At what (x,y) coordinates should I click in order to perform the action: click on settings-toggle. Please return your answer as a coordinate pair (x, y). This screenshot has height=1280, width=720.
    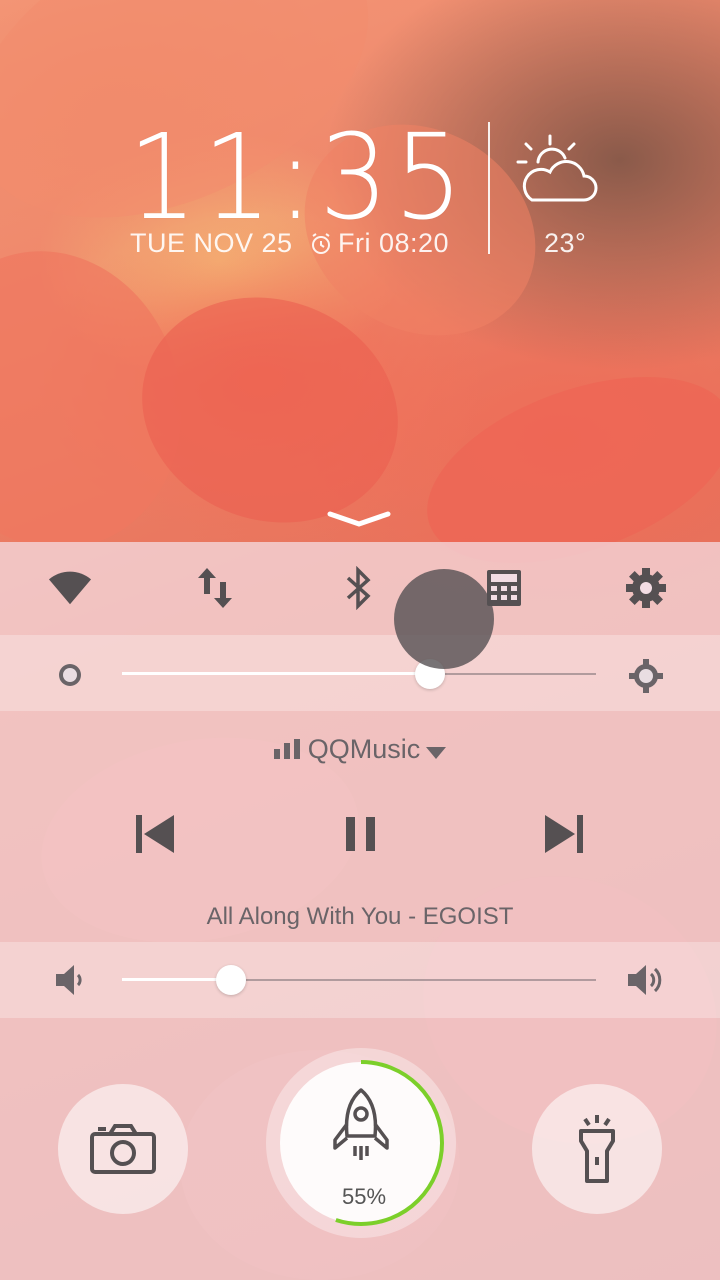
    Looking at the image, I should click on (646, 588).